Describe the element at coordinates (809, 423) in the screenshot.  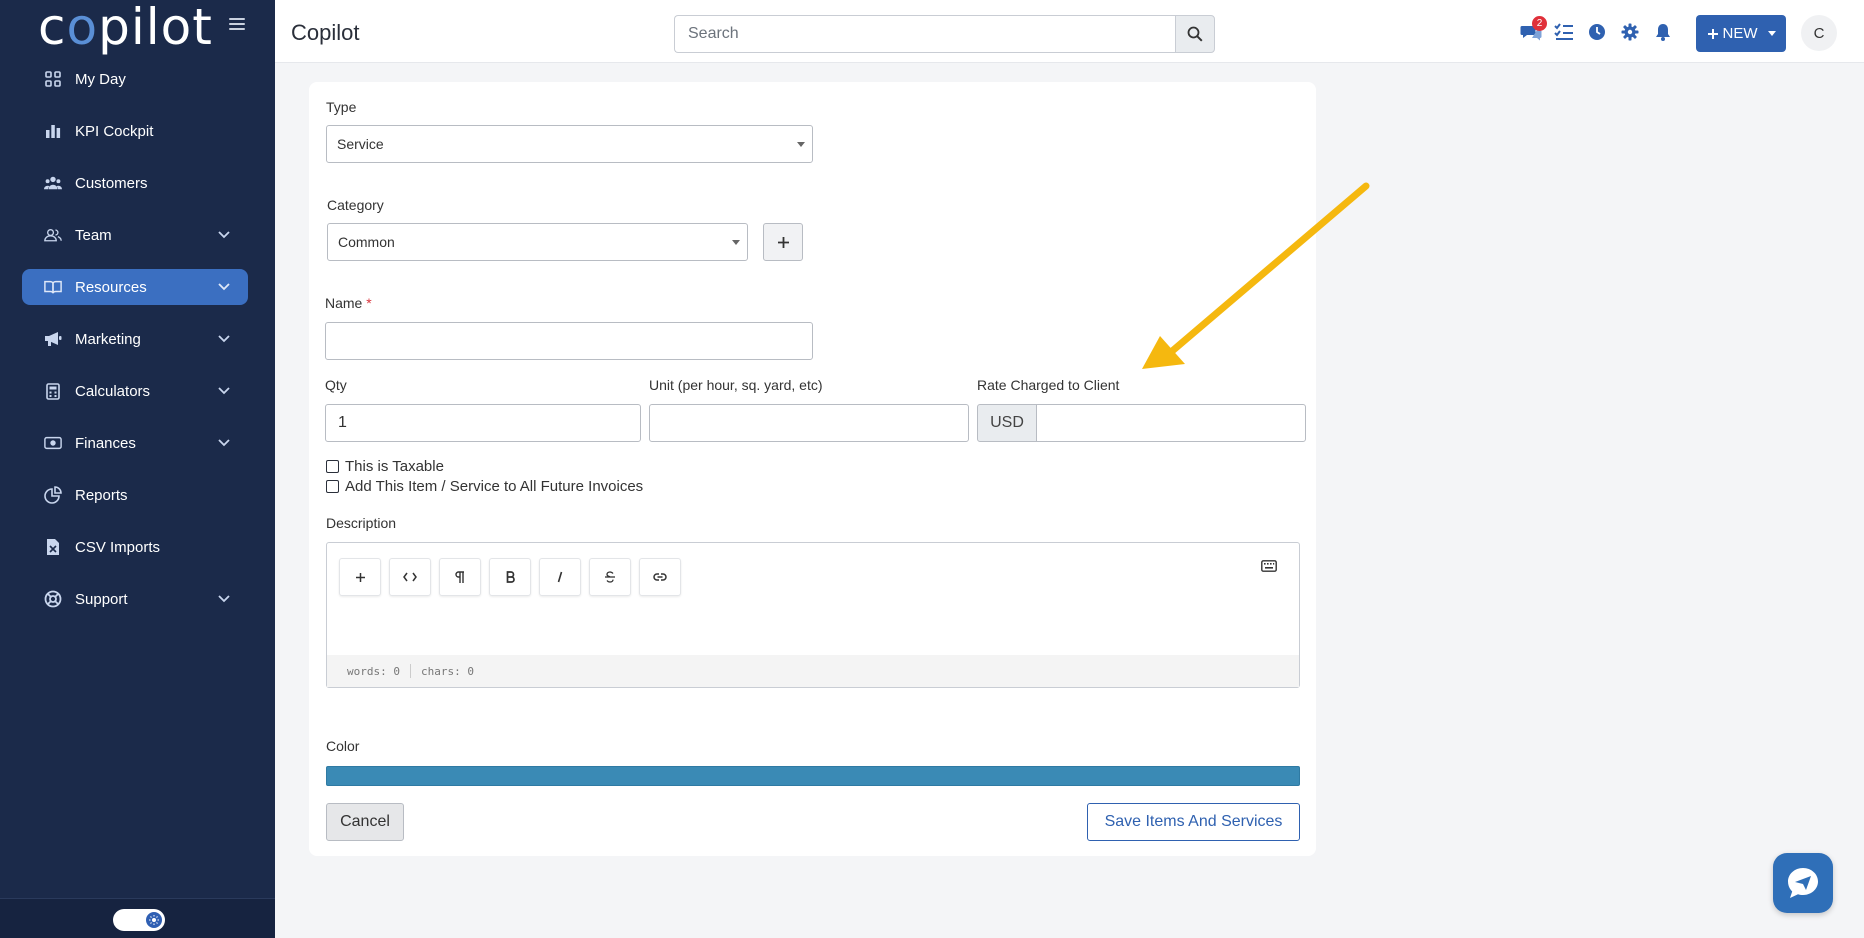
I see `unit-input` at that location.